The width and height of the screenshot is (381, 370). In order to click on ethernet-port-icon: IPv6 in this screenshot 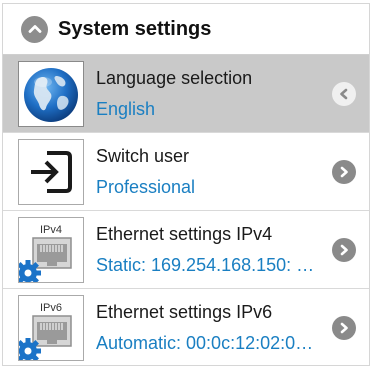, I will do `click(51, 328)`.